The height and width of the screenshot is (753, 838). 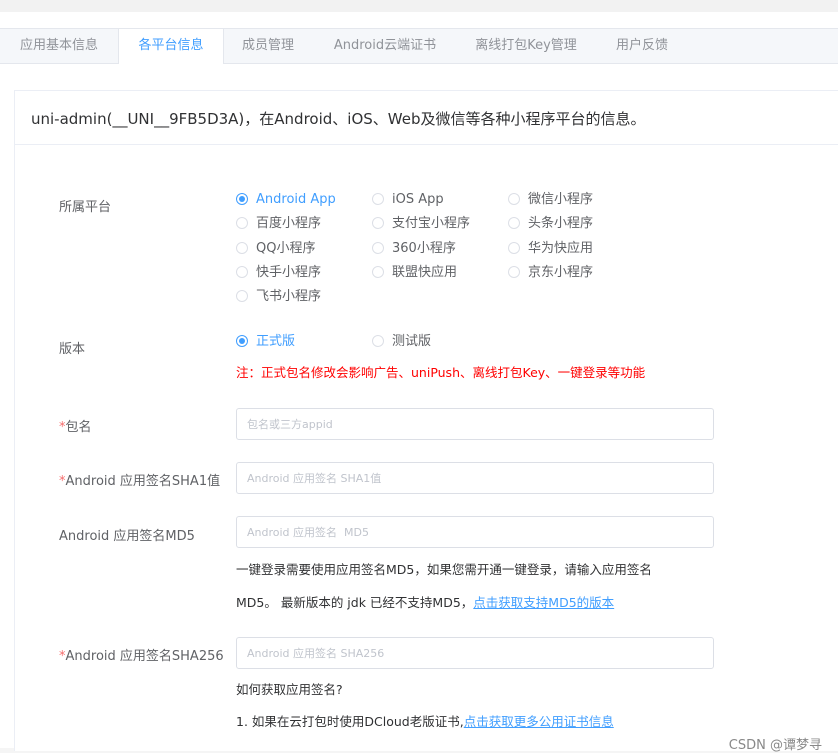 What do you see at coordinates (475, 653) in the screenshot?
I see `sha256-input` at bounding box center [475, 653].